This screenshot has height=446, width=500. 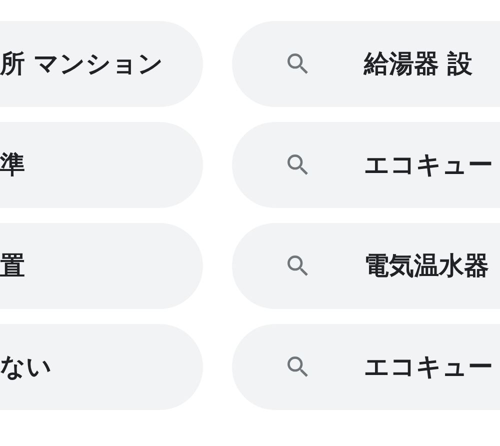 I want to click on search-suggestion: 給湯器 設, so click(x=366, y=64).